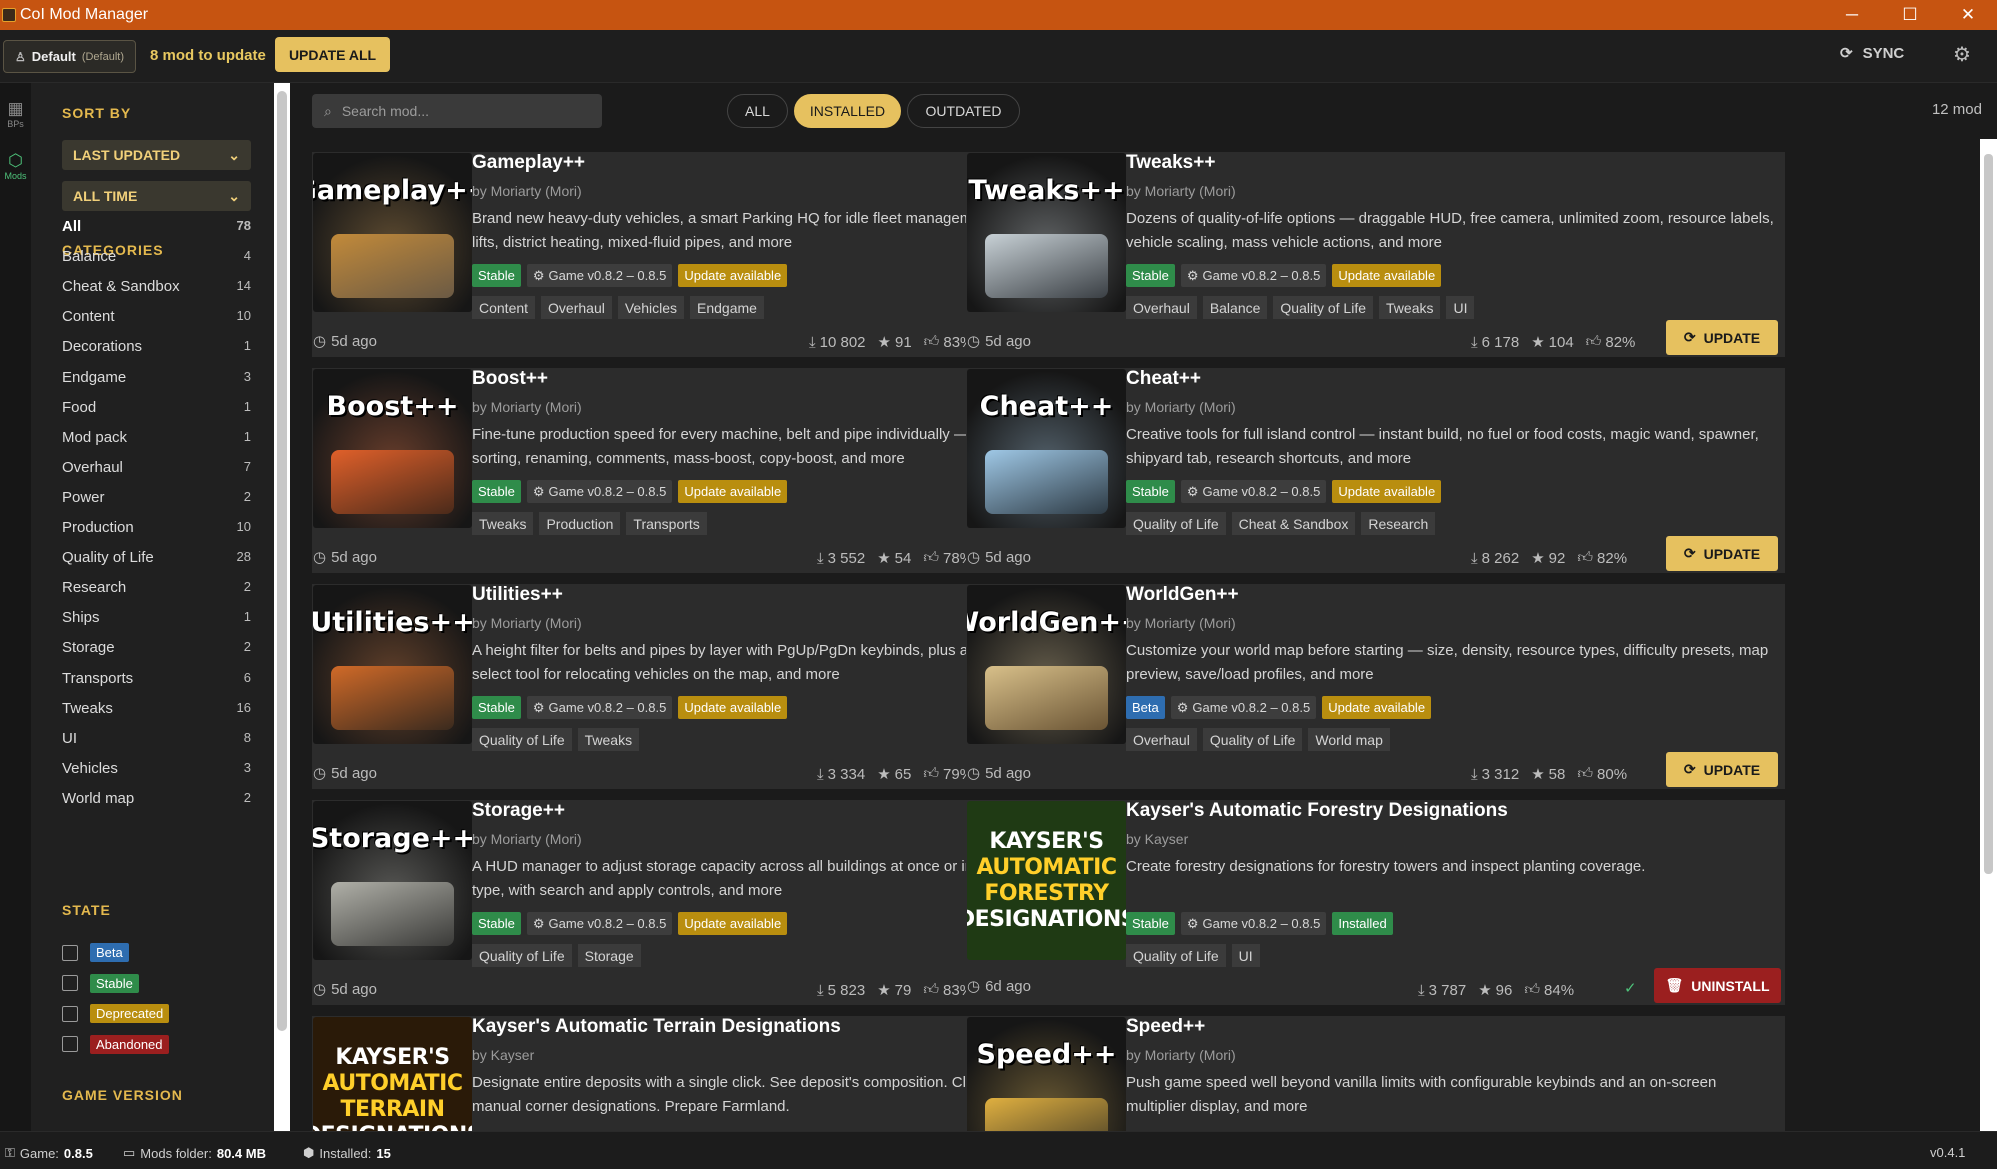  Describe the element at coordinates (1317, 811) in the screenshot. I see `mod-name: Kayser's Automatic Forestry Designations` at that location.